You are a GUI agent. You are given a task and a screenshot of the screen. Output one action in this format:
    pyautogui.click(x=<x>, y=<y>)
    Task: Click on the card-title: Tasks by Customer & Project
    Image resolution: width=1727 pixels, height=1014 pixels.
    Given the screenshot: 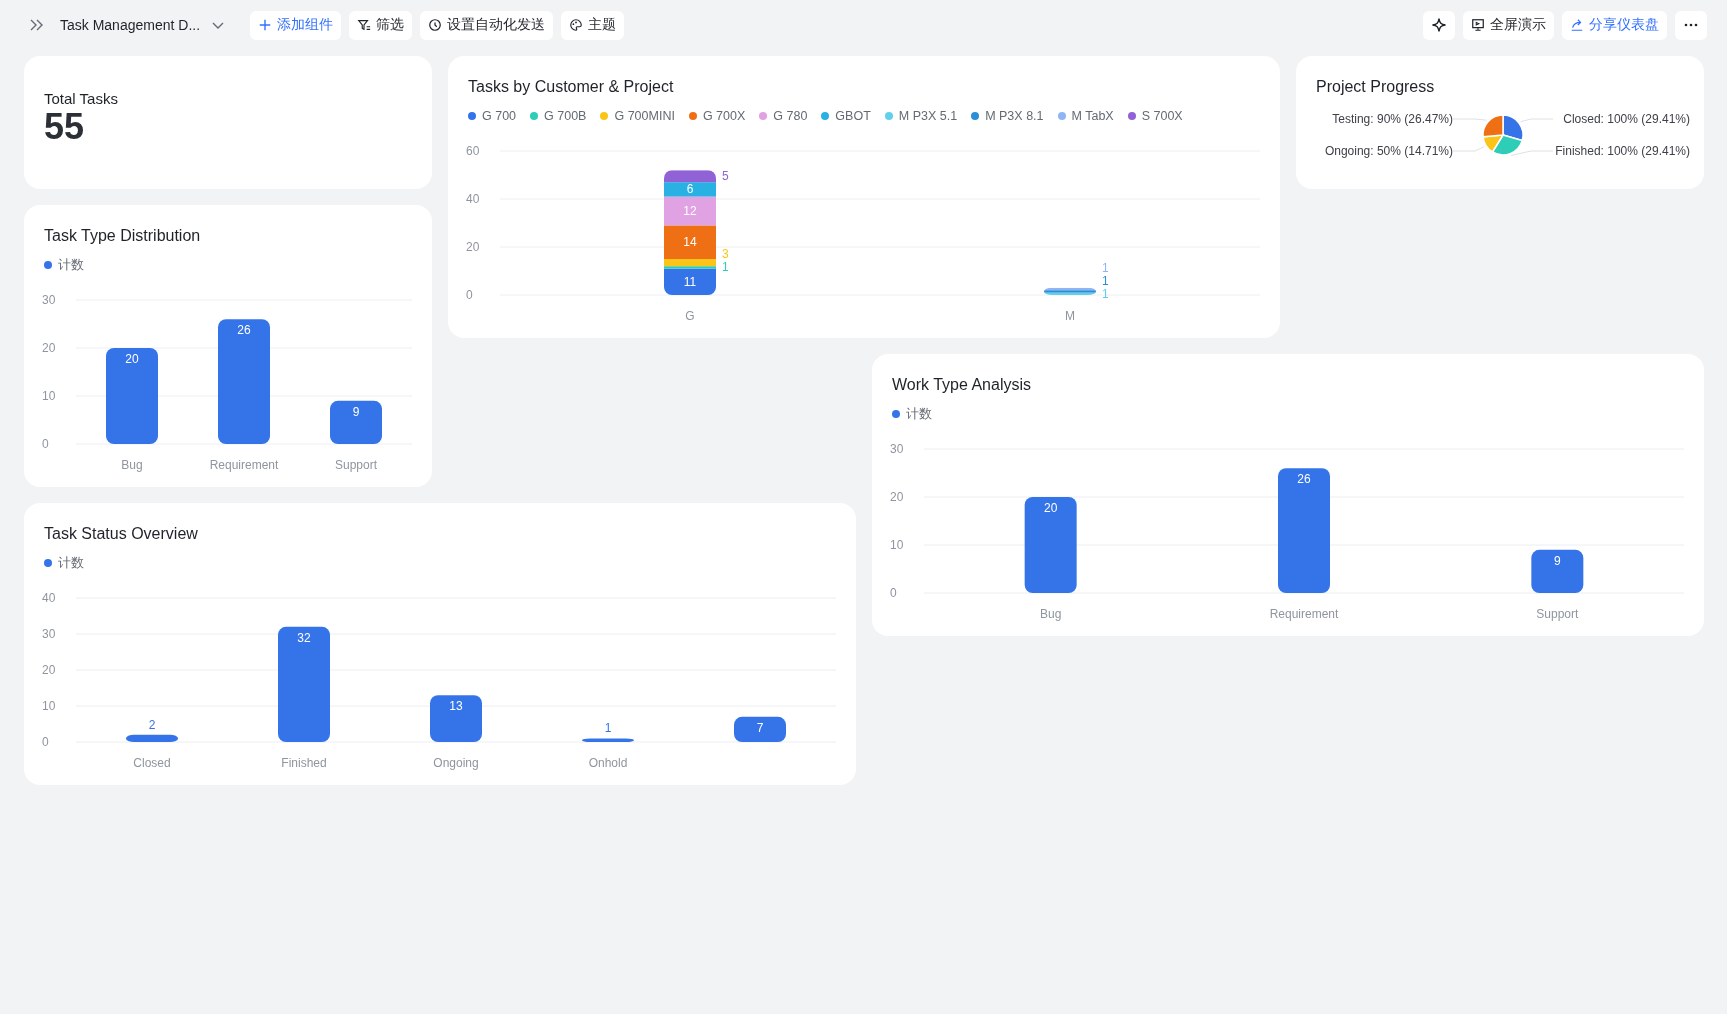 What is the action you would take?
    pyautogui.click(x=571, y=87)
    